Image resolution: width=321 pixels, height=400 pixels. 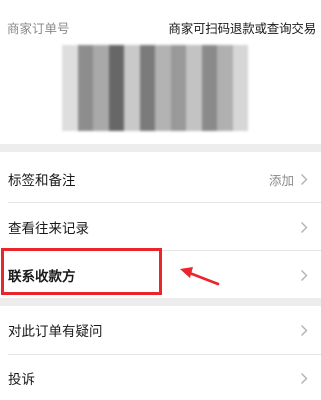 What do you see at coordinates (81, 271) in the screenshot?
I see `annotation-highlight-box` at bounding box center [81, 271].